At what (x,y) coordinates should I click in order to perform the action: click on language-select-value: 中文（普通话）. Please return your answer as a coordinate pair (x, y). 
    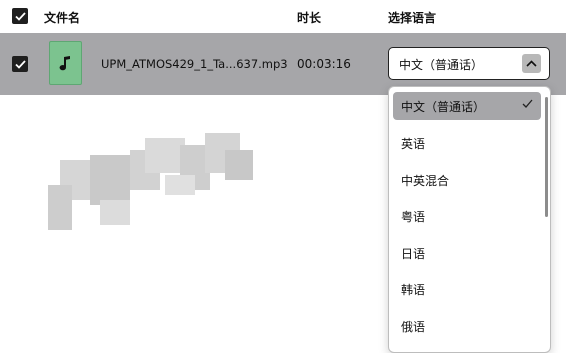
    Looking at the image, I should click on (441, 65).